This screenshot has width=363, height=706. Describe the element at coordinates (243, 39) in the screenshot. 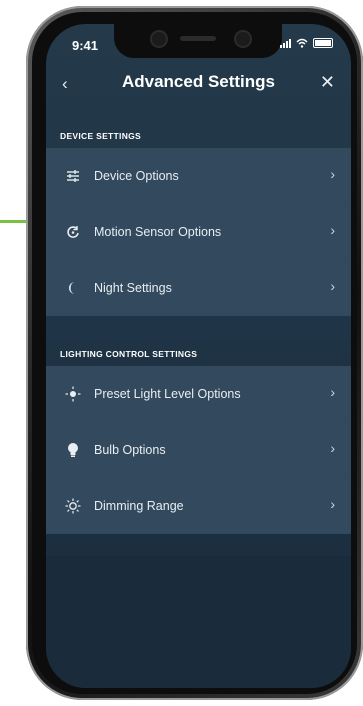

I see `sensor` at that location.